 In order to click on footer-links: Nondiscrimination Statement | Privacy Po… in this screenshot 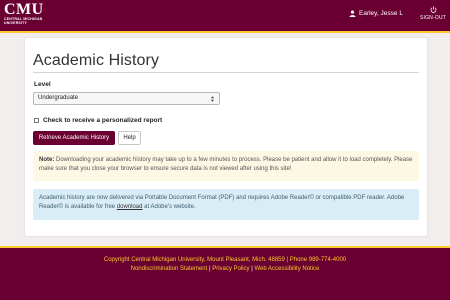, I will do `click(225, 269)`.